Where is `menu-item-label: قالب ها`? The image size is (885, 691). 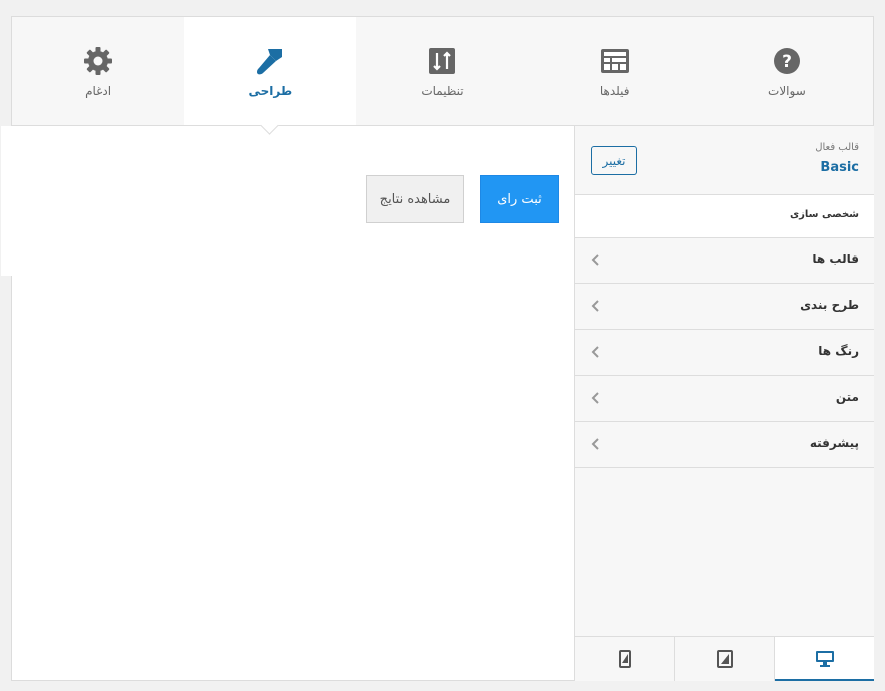
menu-item-label: قالب ها is located at coordinates (835, 259).